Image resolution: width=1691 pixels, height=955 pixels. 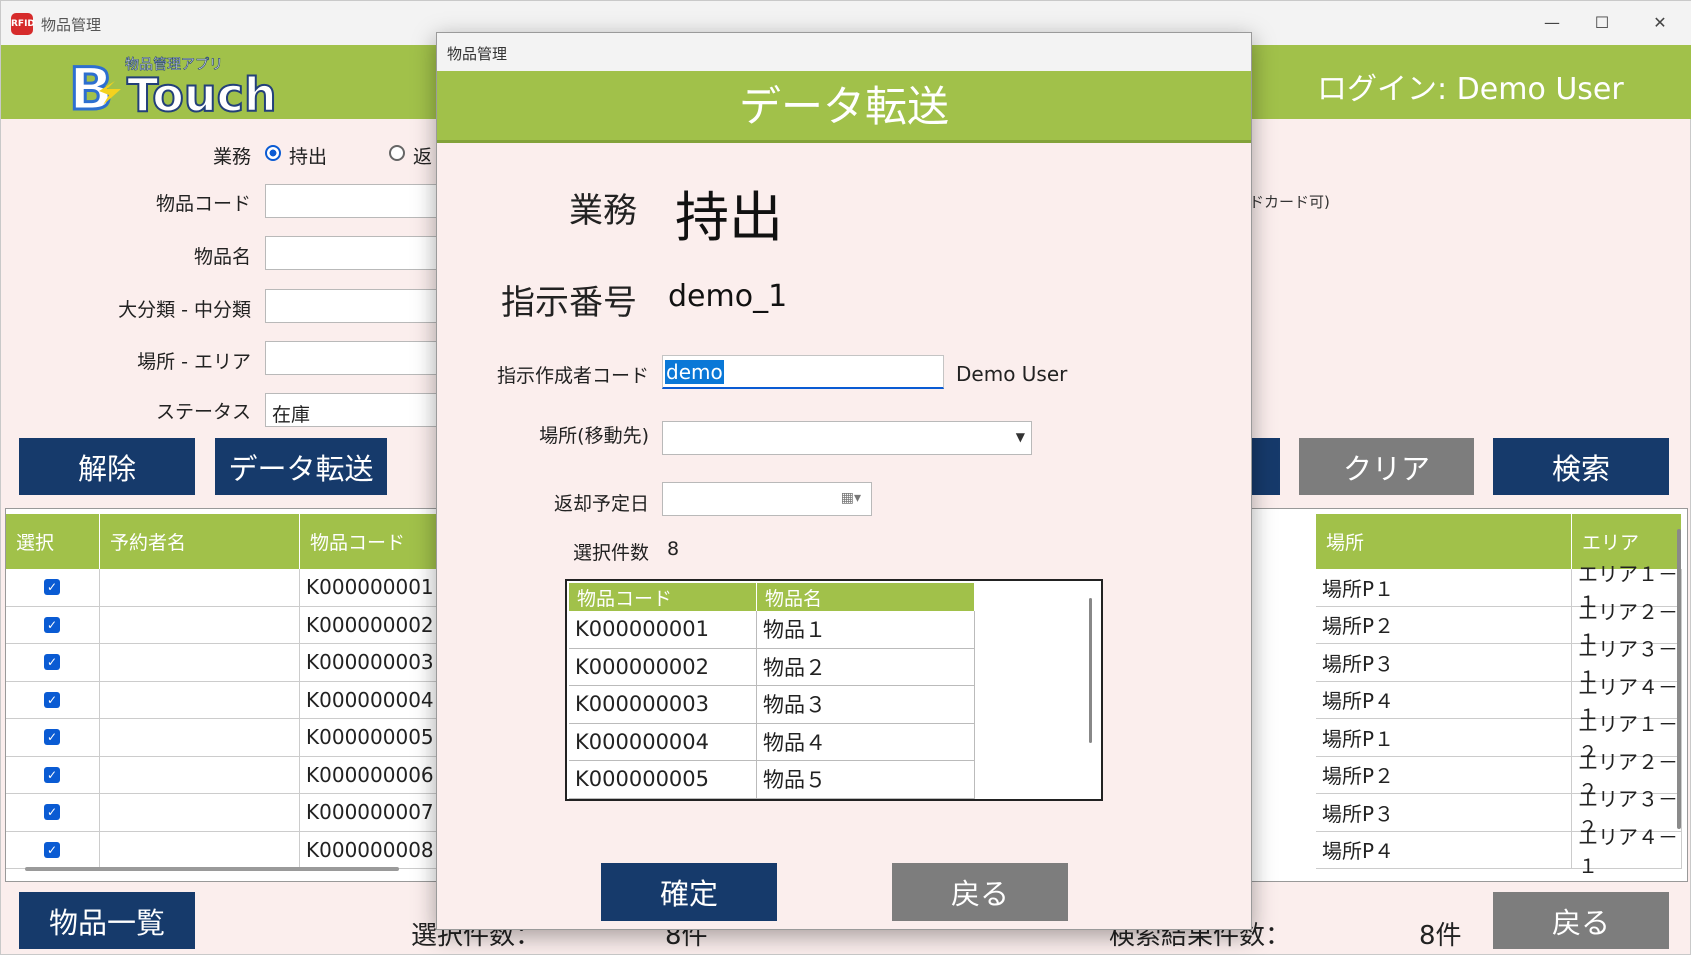 What do you see at coordinates (1679, 679) in the screenshot?
I see `vertical-scrollbar` at bounding box center [1679, 679].